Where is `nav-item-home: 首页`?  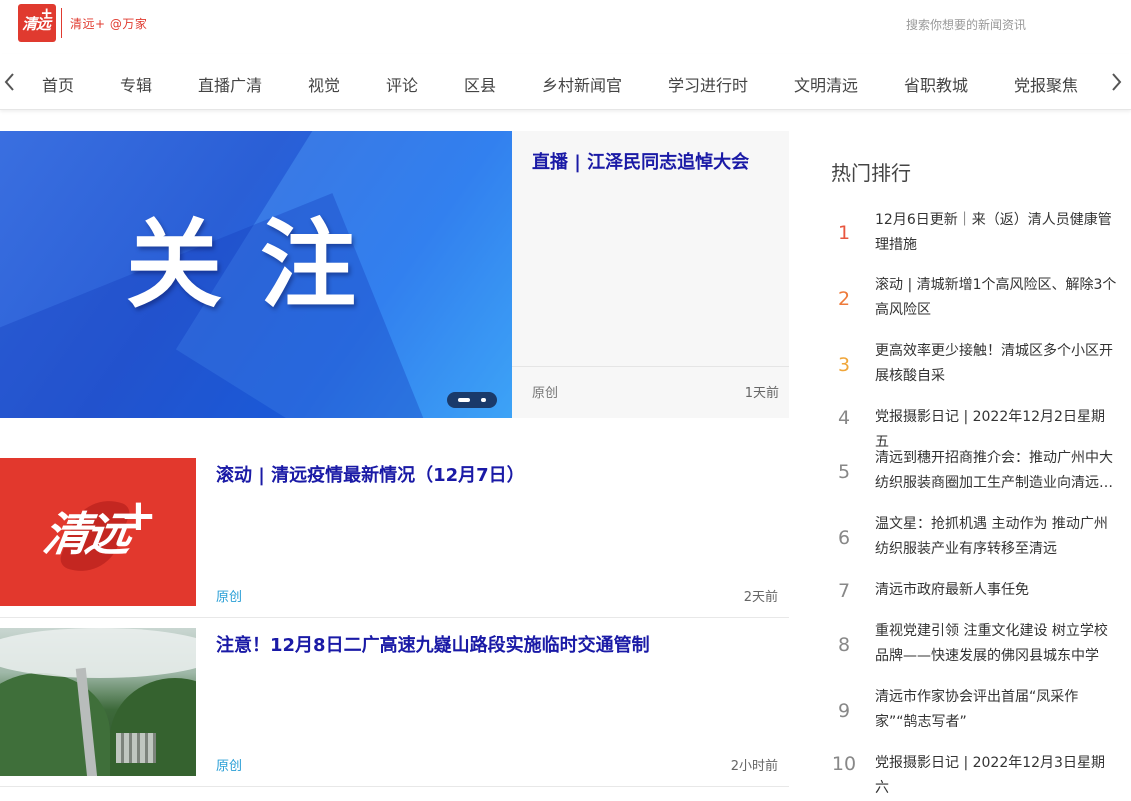
nav-item-home: 首页 is located at coordinates (58, 84).